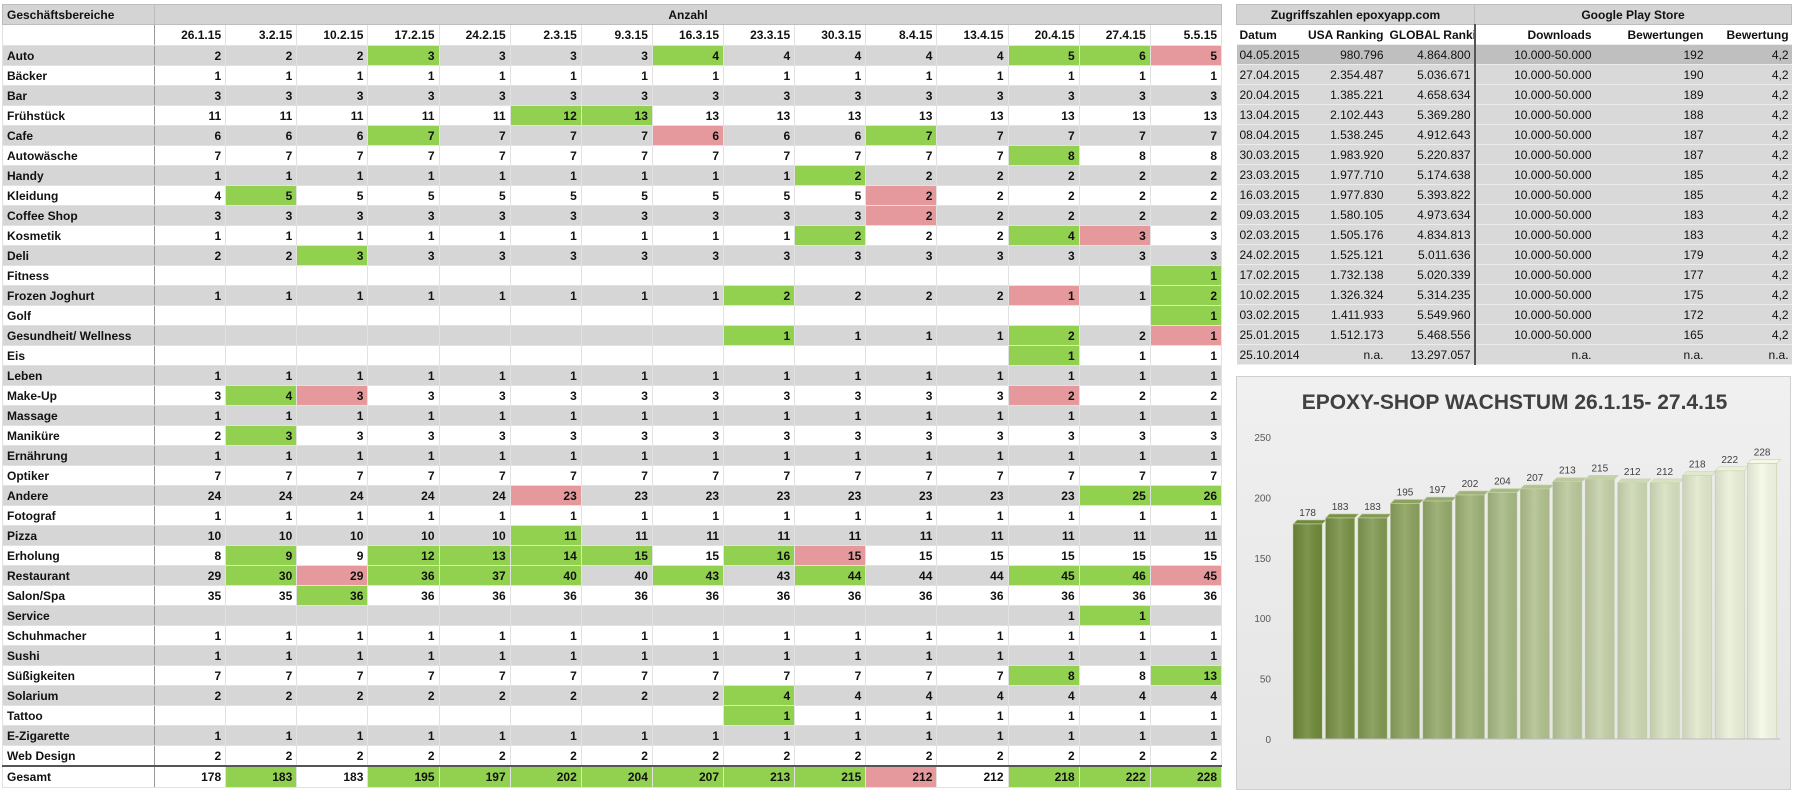 The height and width of the screenshot is (794, 1793). I want to click on row-label: Kosmetik, so click(78, 235).